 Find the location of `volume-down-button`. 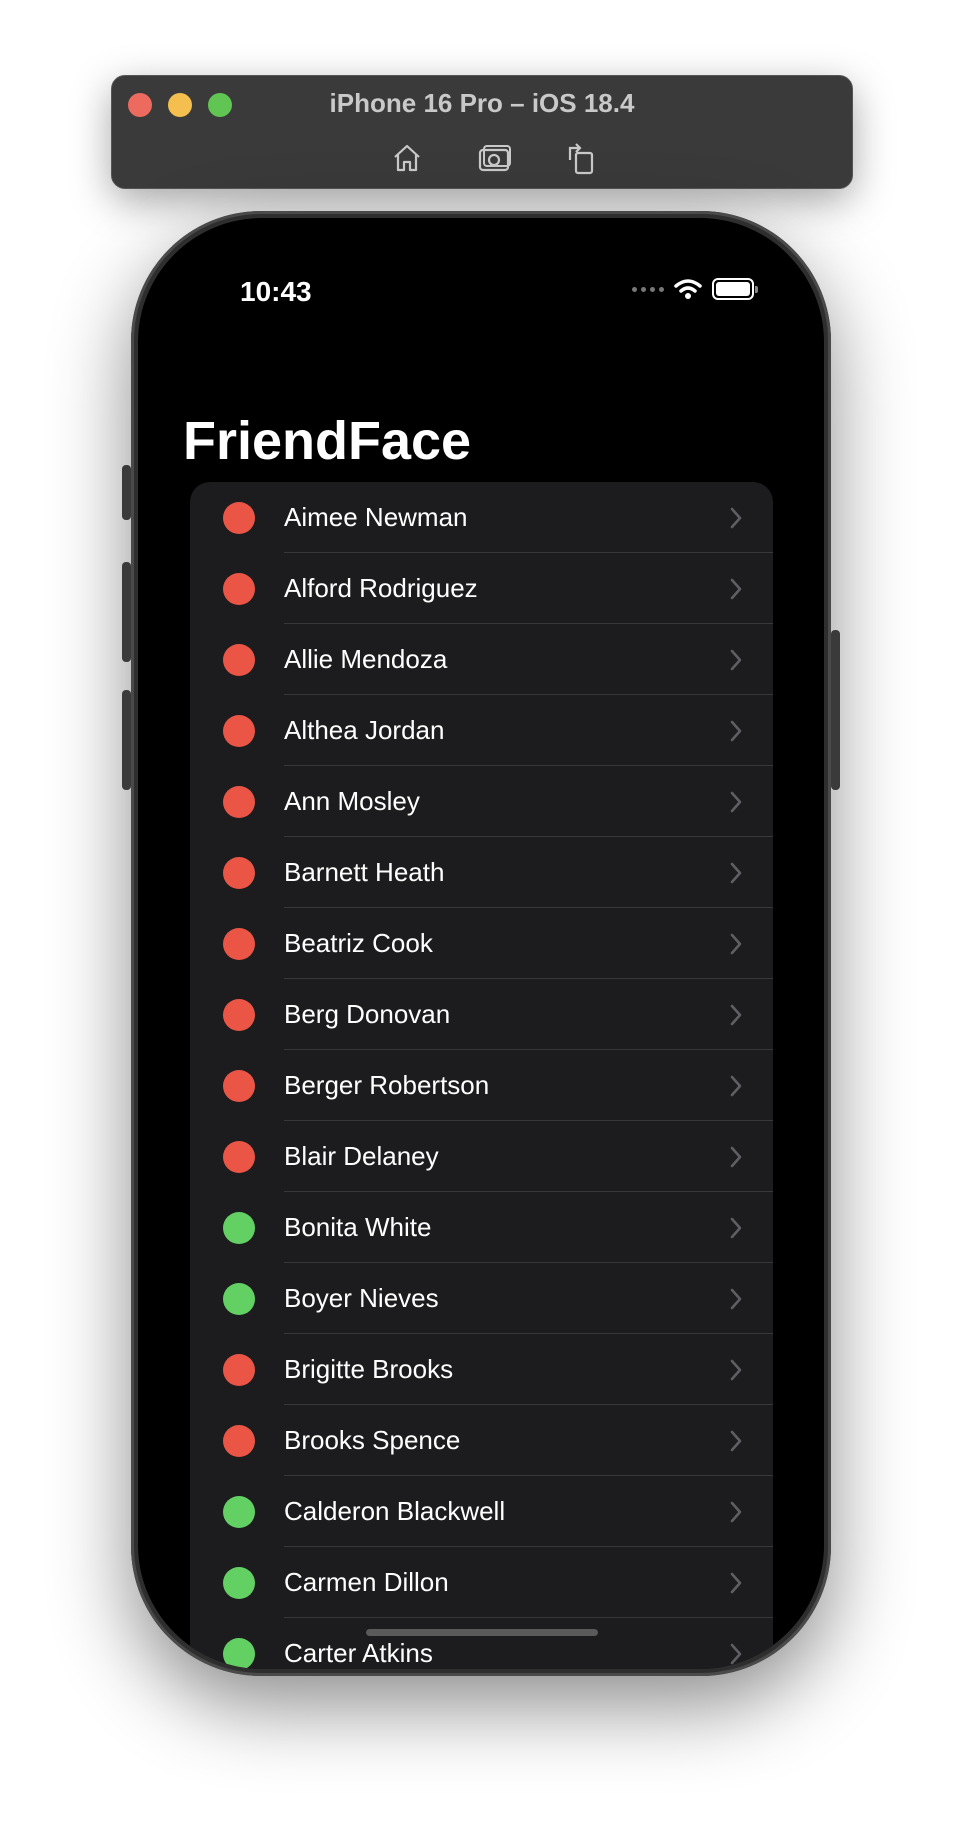

volume-down-button is located at coordinates (126, 740).